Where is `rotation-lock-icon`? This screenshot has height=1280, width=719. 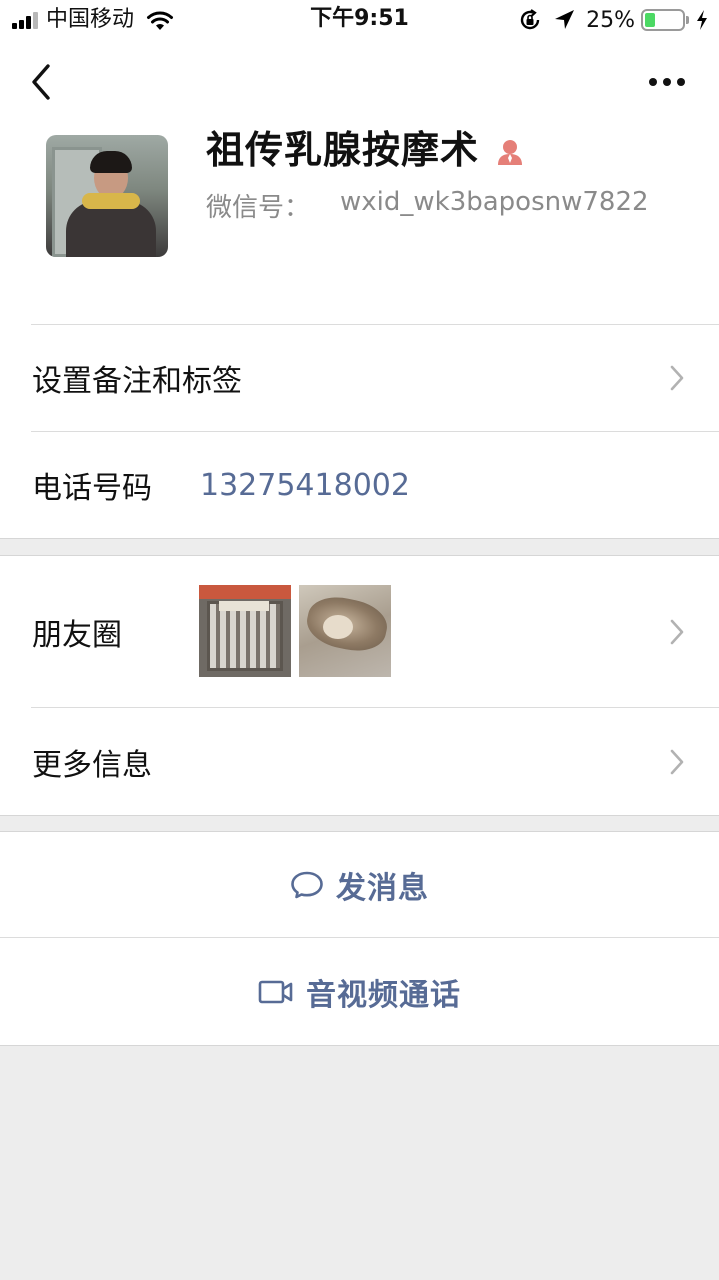 rotation-lock-icon is located at coordinates (530, 19).